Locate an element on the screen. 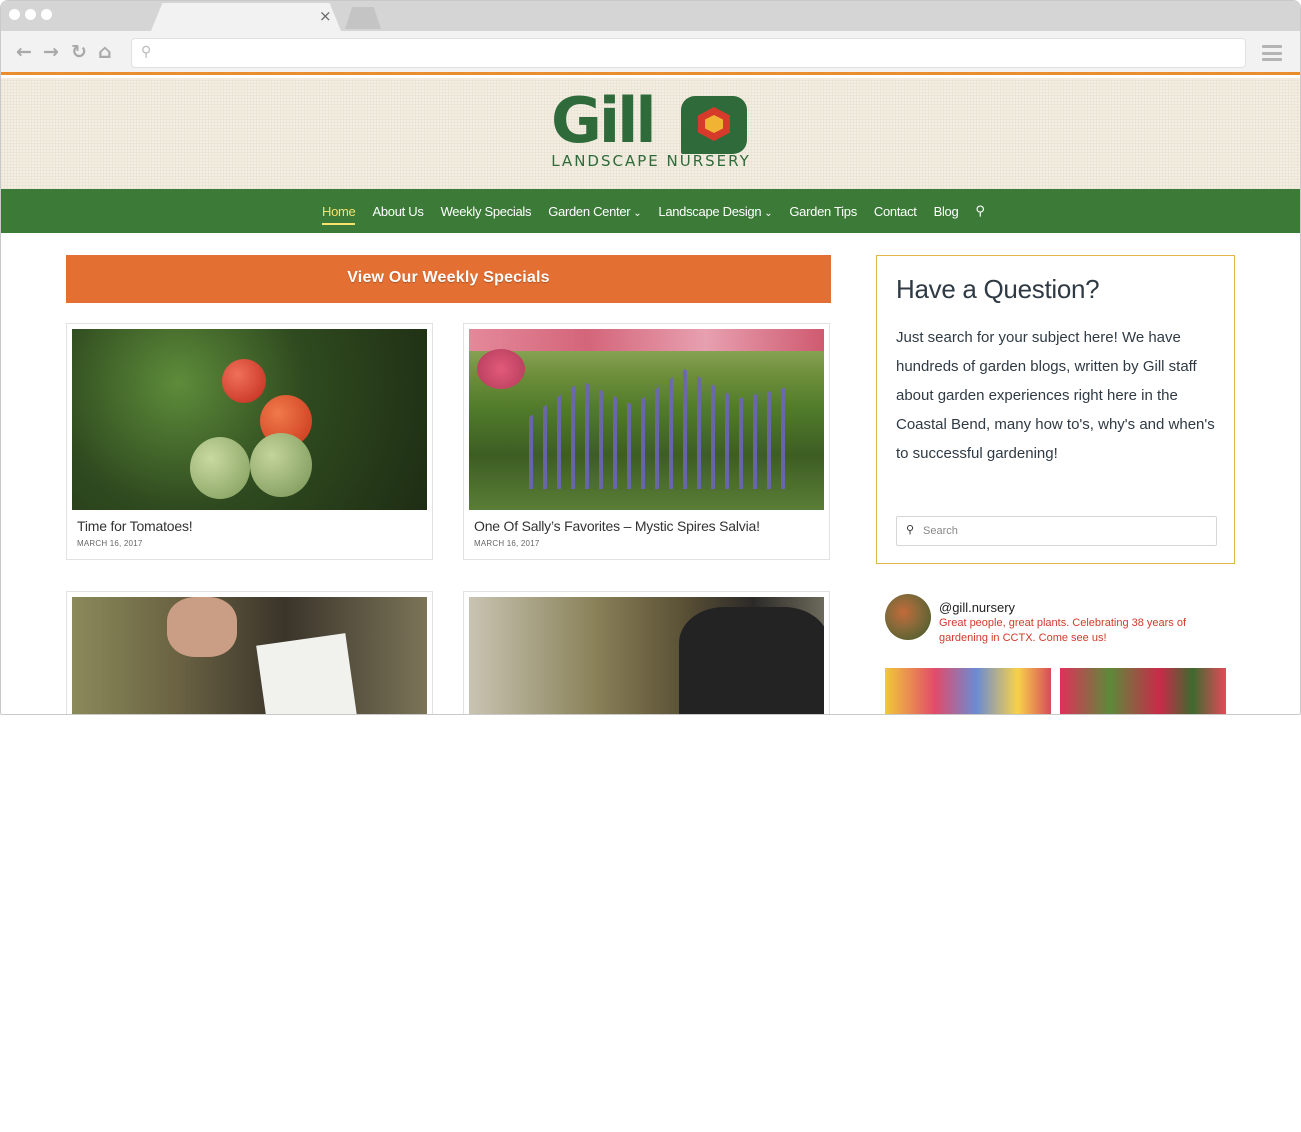 Image resolution: width=1301 pixels, height=1132 pixels. nav-item-contact: Contact is located at coordinates (895, 211).